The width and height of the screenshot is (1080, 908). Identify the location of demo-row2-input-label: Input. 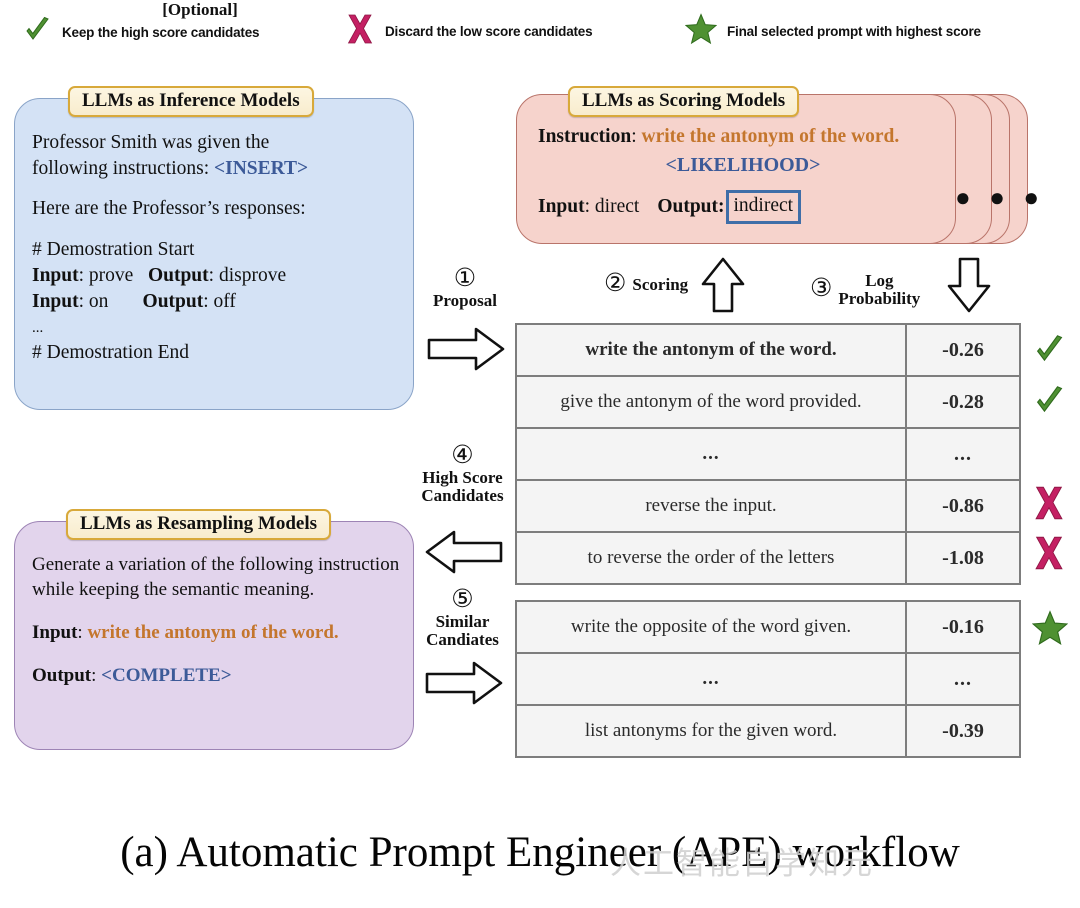
(55, 301).